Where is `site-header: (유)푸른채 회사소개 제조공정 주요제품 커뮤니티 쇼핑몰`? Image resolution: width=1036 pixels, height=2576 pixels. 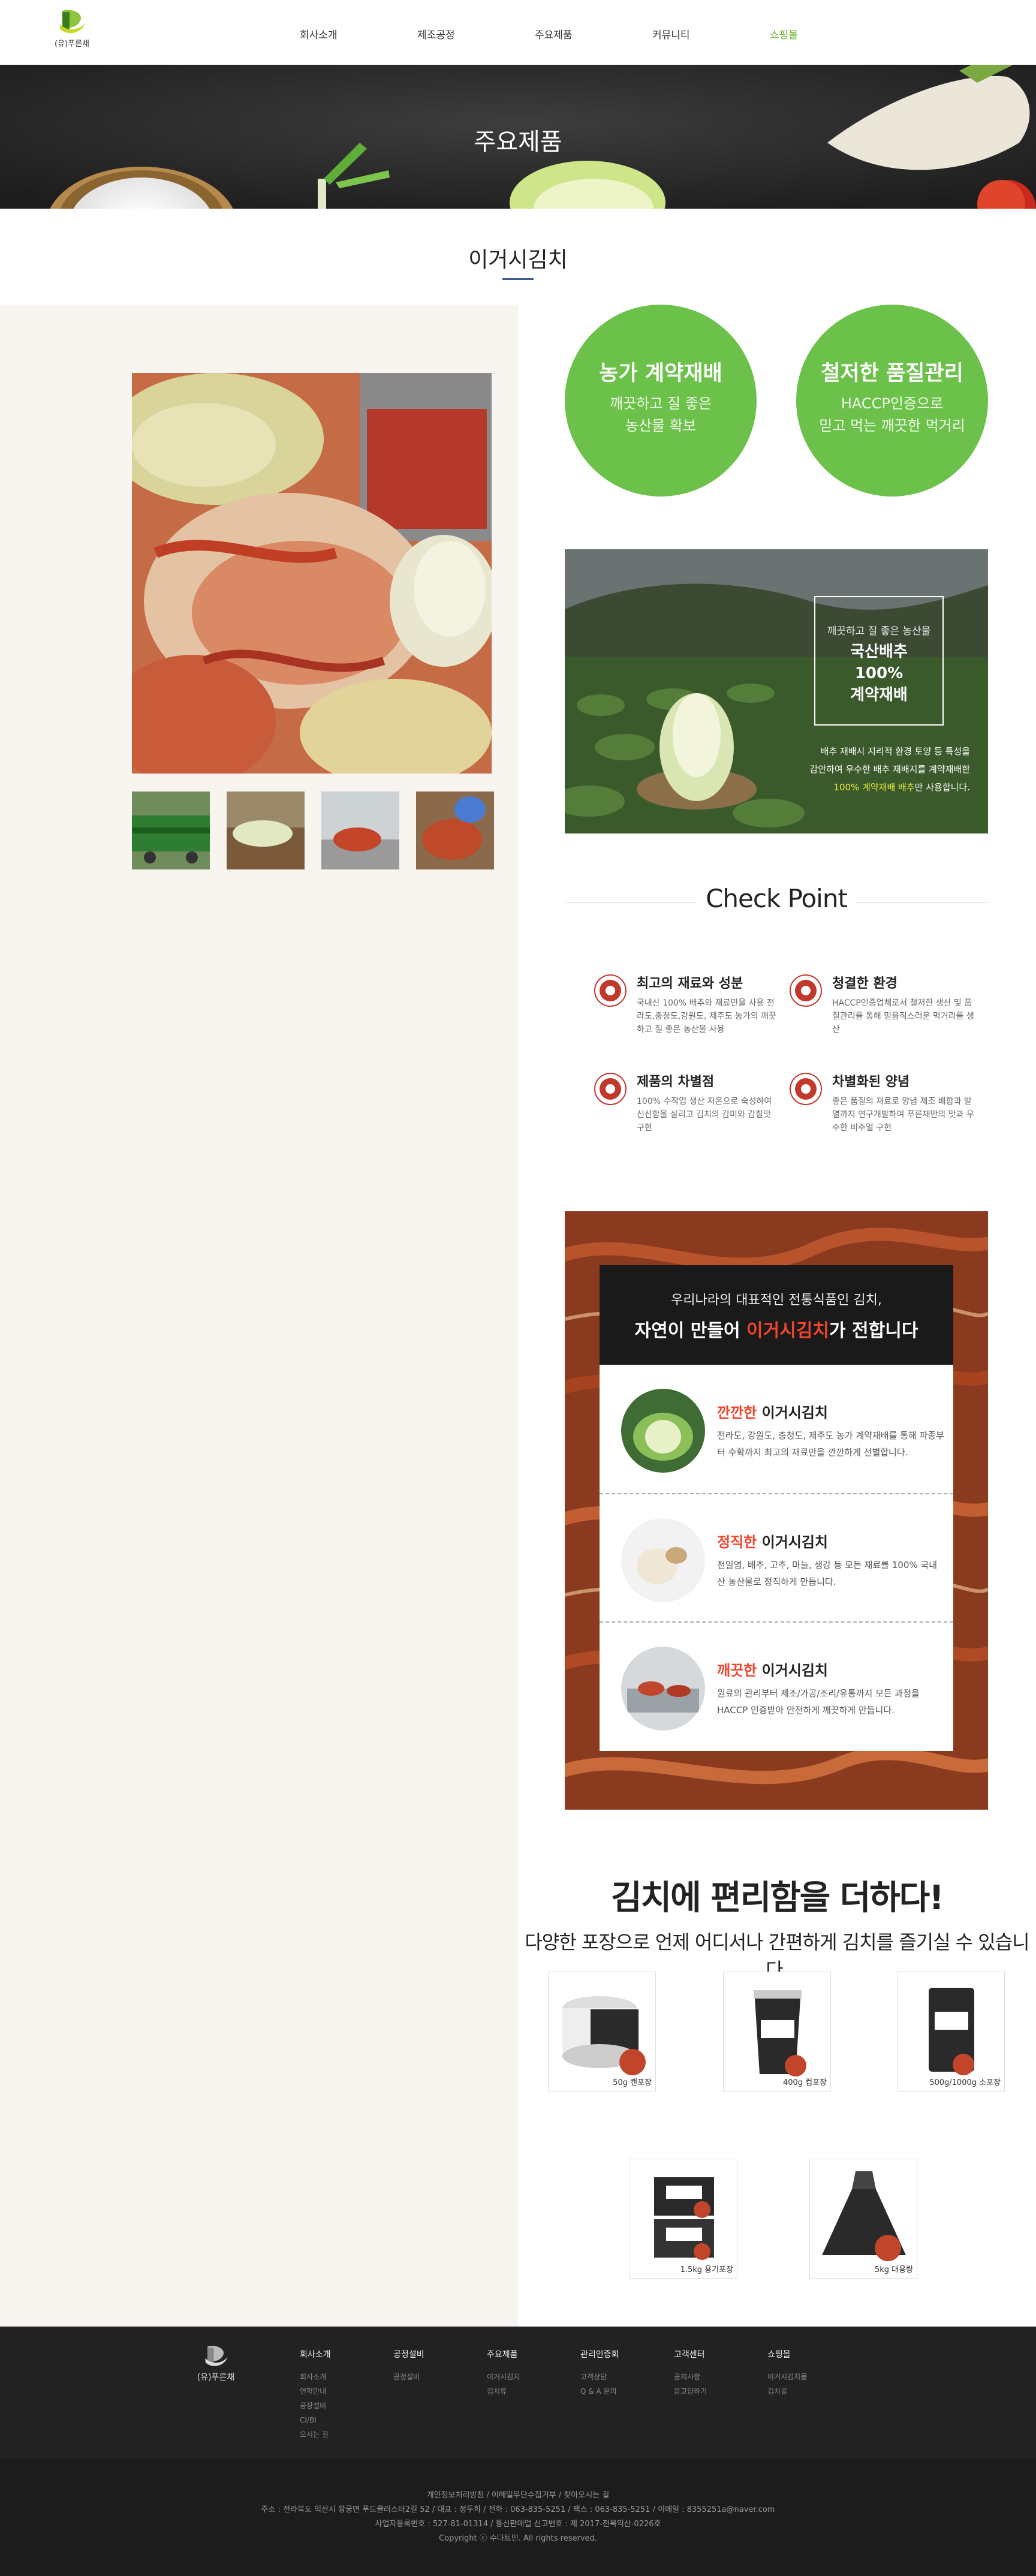
site-header: (유)푸른채 회사소개 제조공정 주요제품 커뮤니티 쇼핑몰 is located at coordinates (518, 32).